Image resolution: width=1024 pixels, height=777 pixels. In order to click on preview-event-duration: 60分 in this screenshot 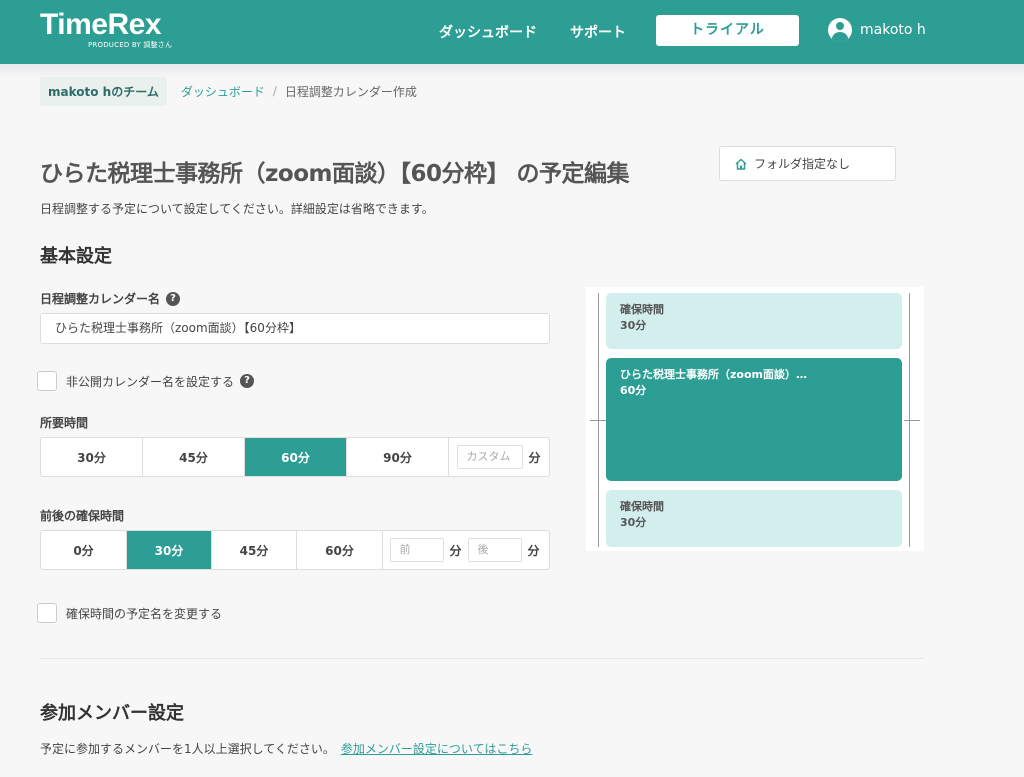, I will do `click(633, 390)`.